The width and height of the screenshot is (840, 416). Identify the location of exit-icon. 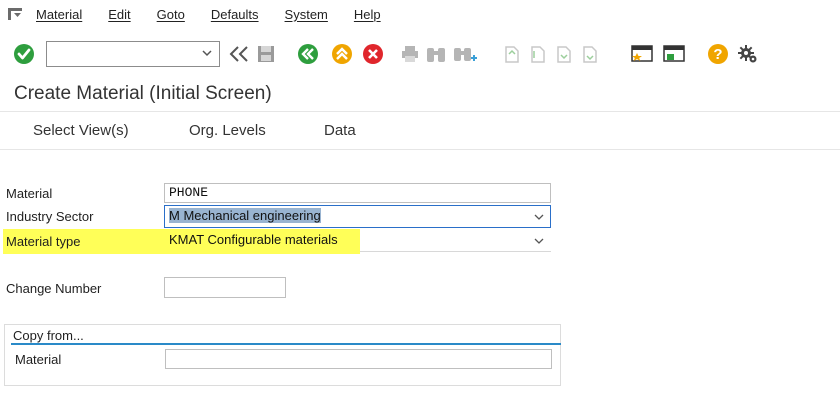
(342, 54).